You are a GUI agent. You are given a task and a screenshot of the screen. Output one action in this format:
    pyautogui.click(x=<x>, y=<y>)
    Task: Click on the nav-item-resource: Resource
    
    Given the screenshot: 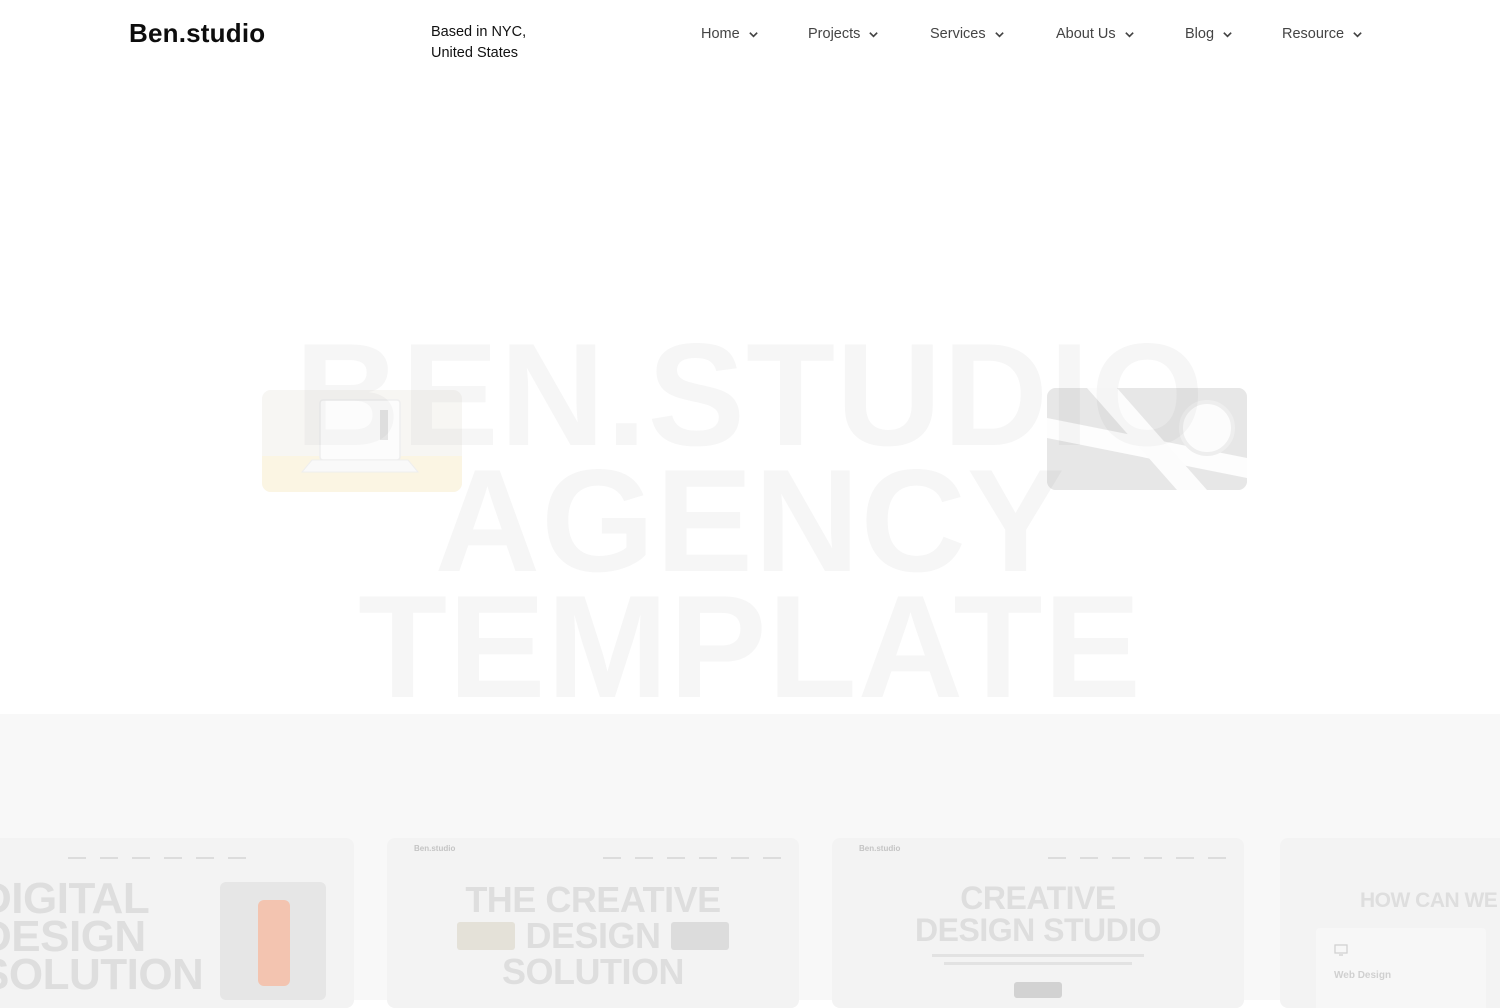 What is the action you would take?
    pyautogui.click(x=1322, y=34)
    